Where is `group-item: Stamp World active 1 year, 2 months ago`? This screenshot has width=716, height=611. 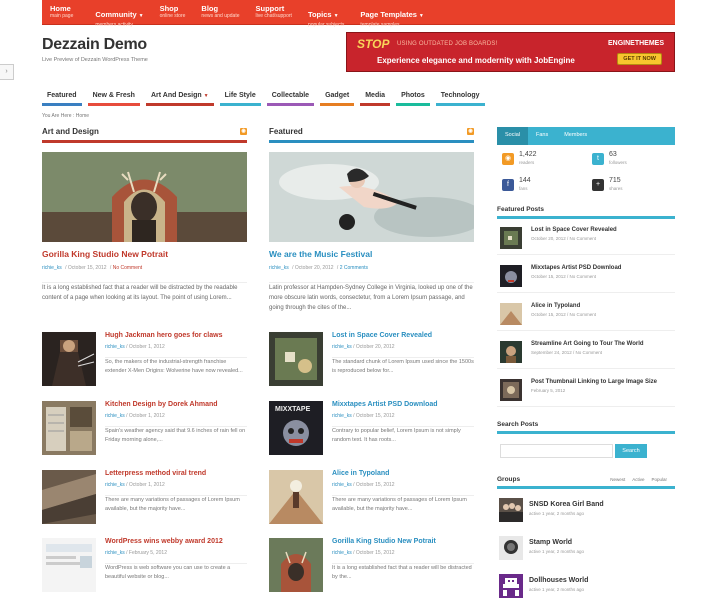
group-item: Stamp World active 1 year, 2 months ago is located at coordinates (586, 550).